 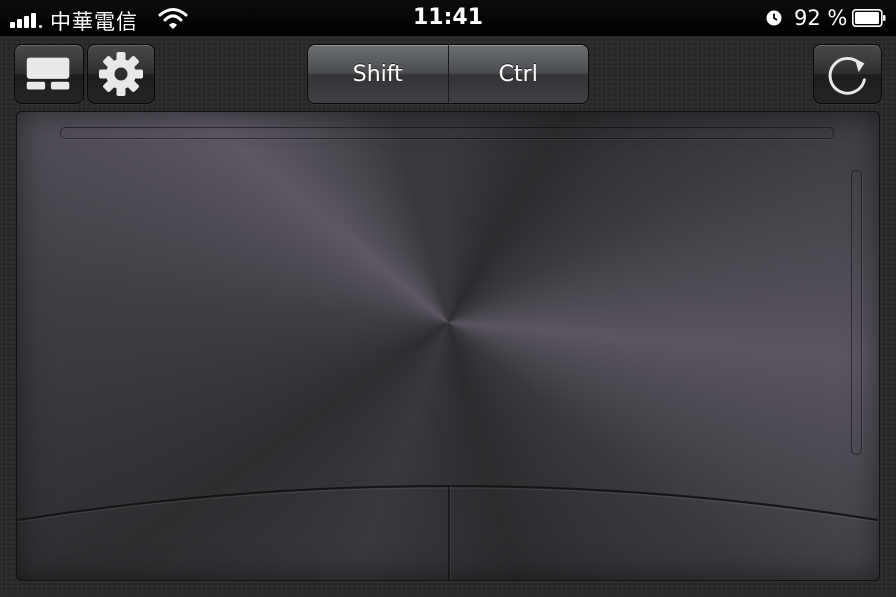 I want to click on refresh-button, so click(x=847, y=74).